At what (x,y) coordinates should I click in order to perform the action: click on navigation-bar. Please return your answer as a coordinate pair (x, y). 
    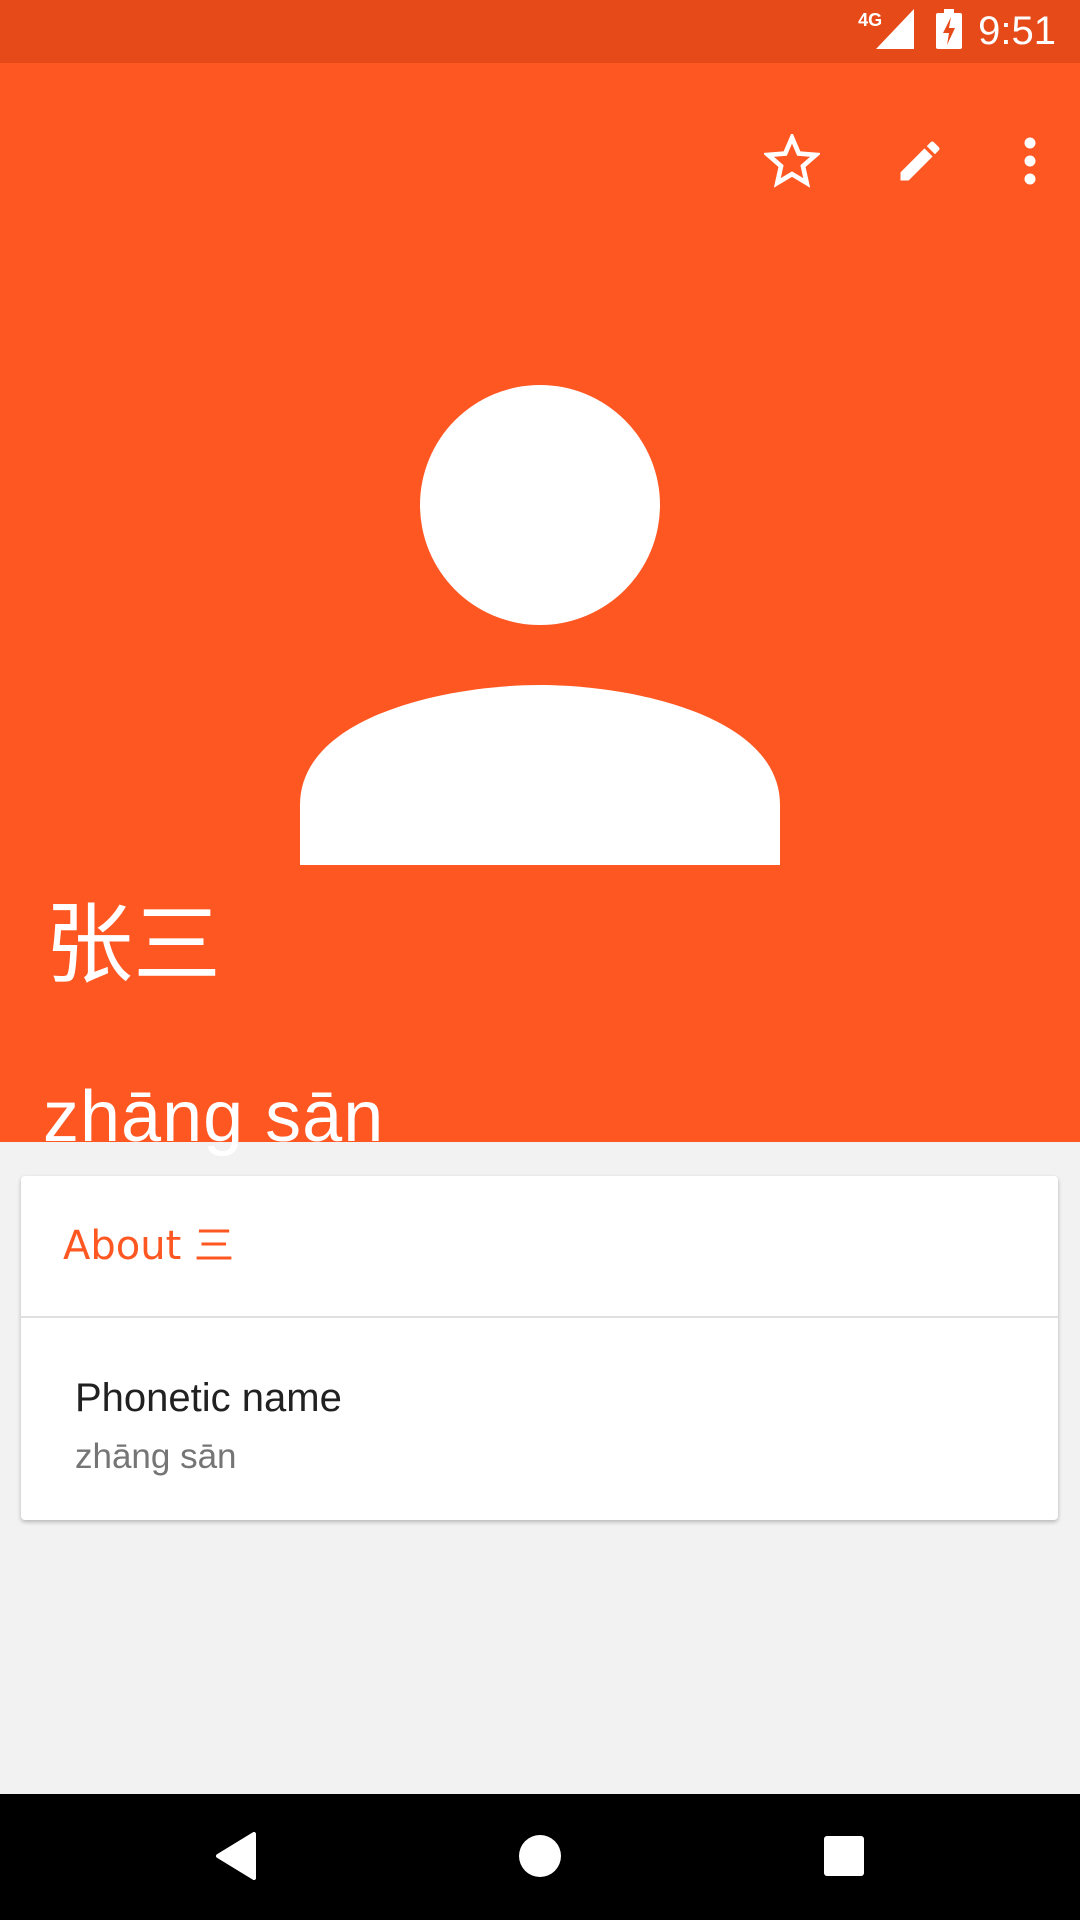
    Looking at the image, I should click on (540, 1857).